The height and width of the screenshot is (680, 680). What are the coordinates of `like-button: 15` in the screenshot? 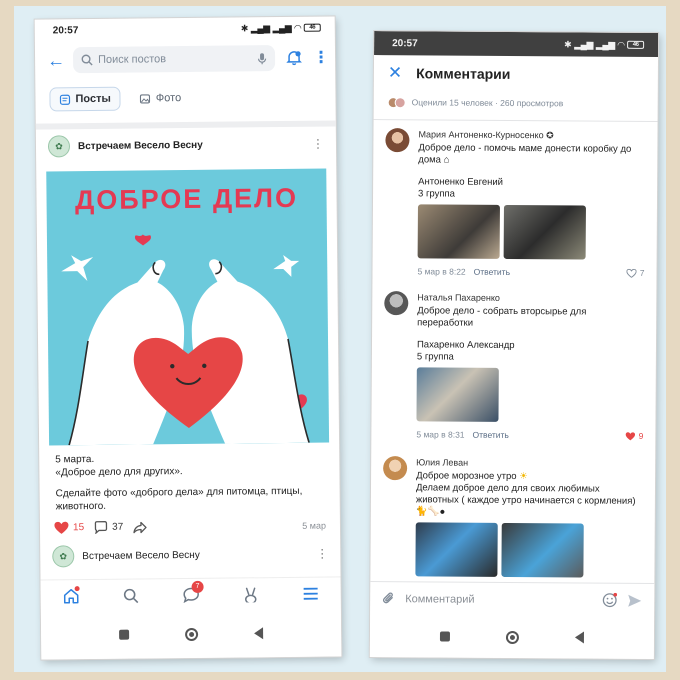 It's located at (69, 527).